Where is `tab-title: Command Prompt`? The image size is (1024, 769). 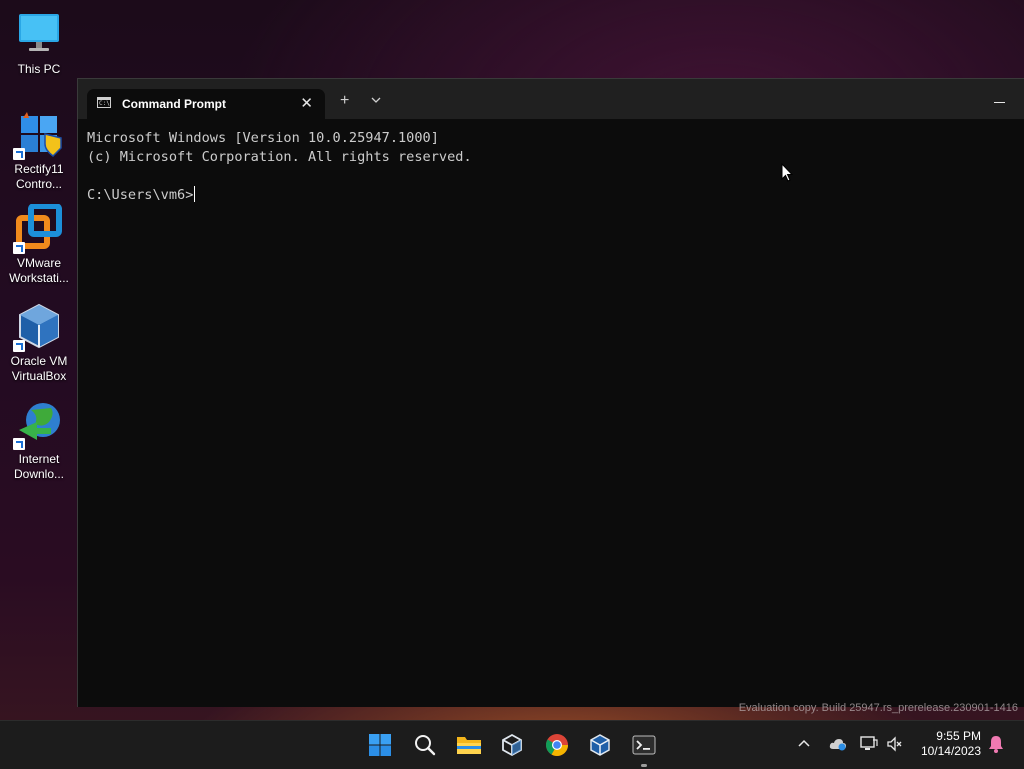
tab-title: Command Prompt is located at coordinates (174, 104).